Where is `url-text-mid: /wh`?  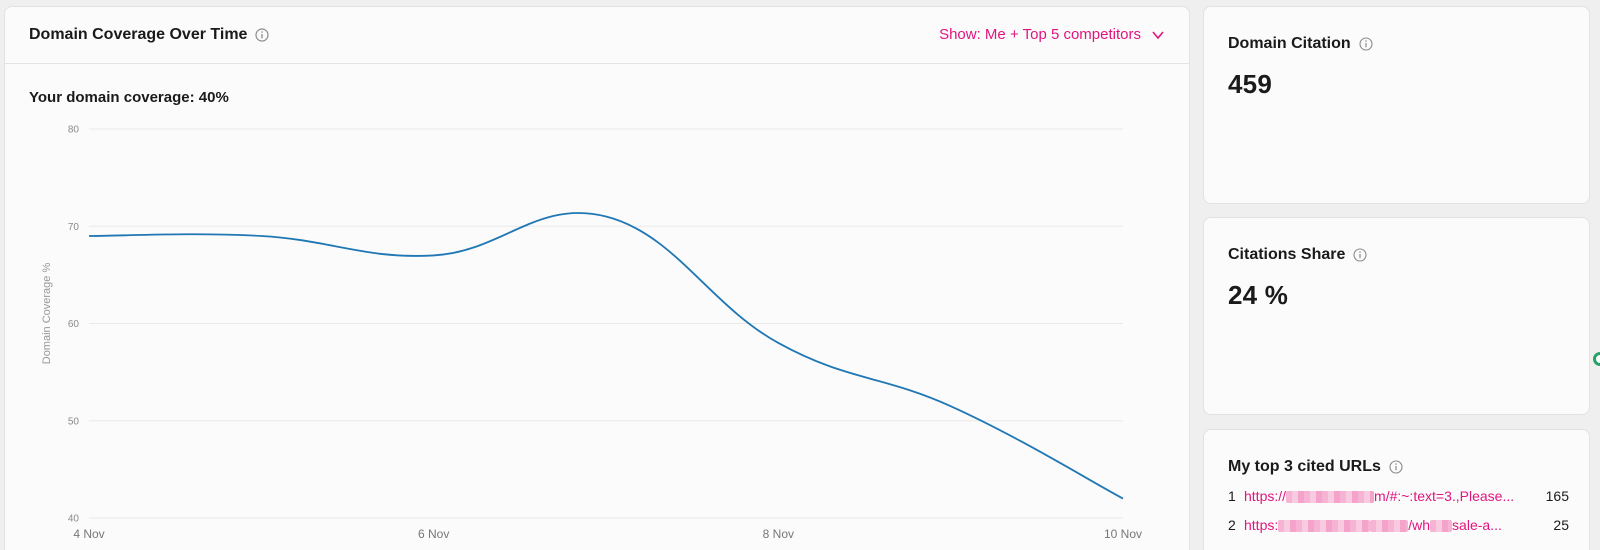
url-text-mid: /wh is located at coordinates (1419, 525).